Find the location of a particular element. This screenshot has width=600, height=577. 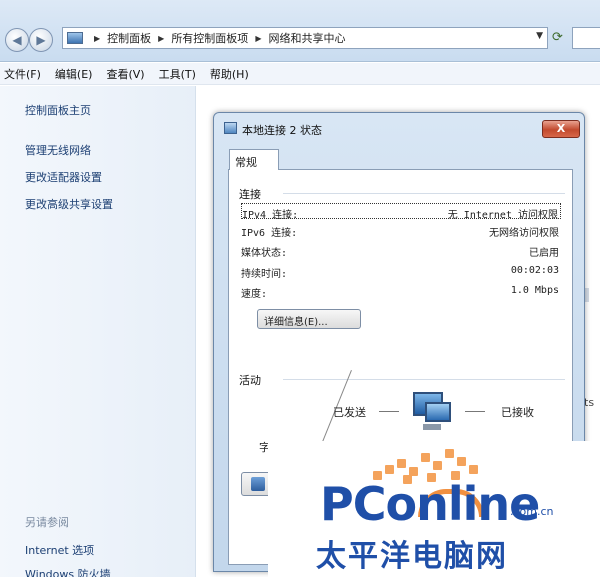

logo-brand: PConline is located at coordinates (430, 504).